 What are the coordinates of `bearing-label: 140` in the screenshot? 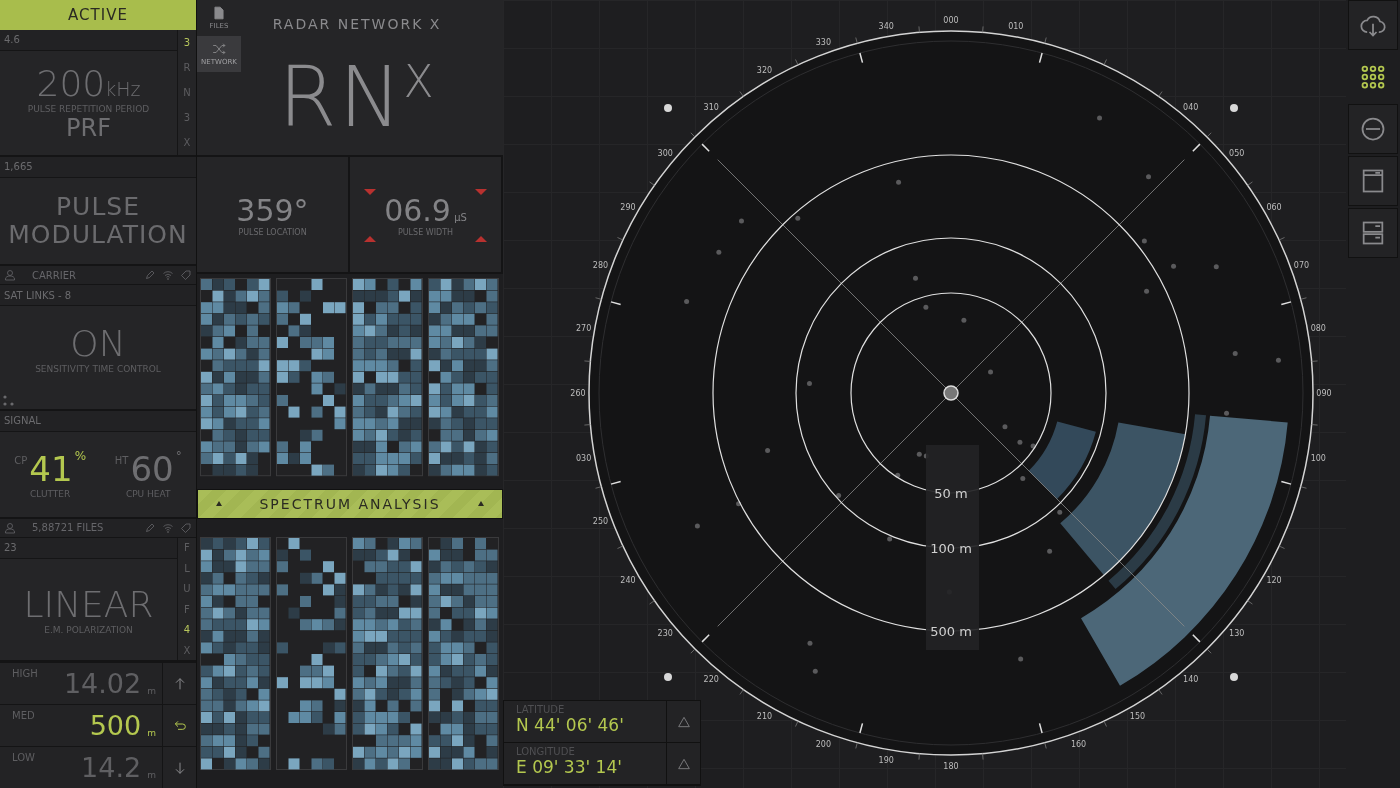 It's located at (1191, 679).